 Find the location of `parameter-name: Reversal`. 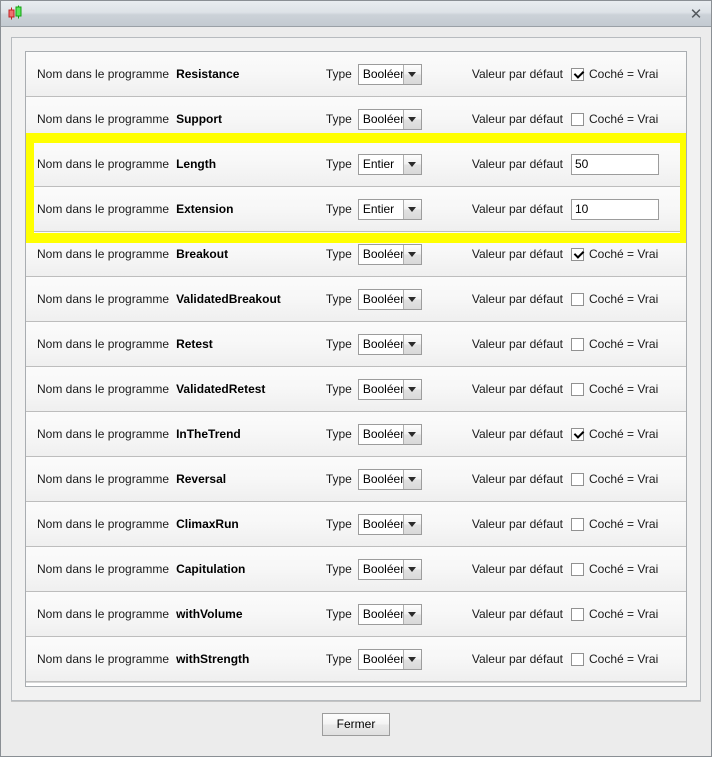

parameter-name: Reversal is located at coordinates (201, 479).